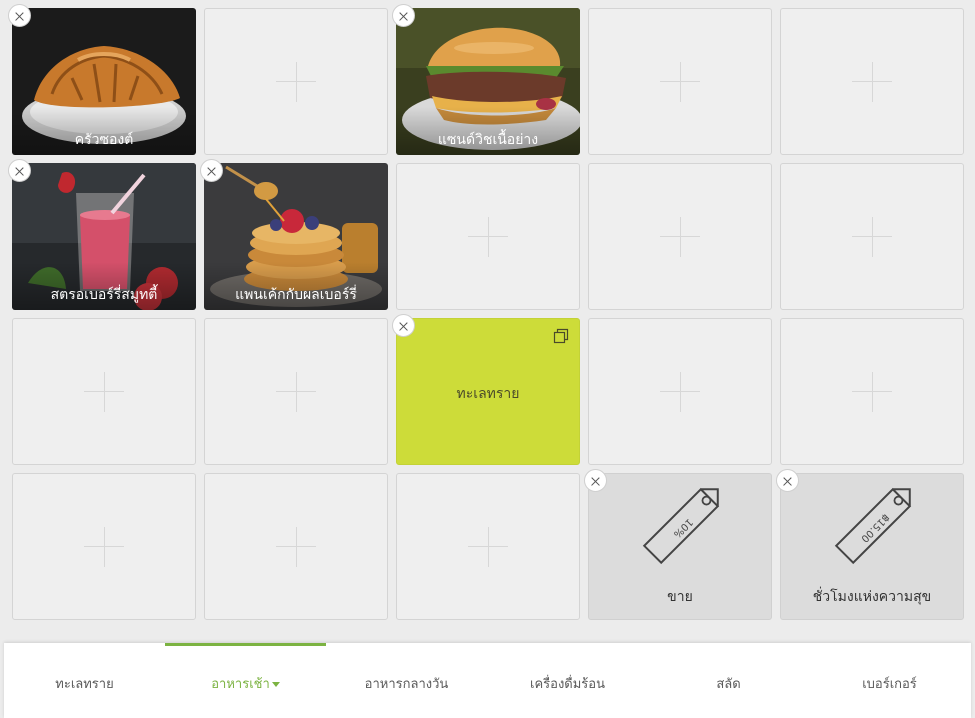 The height and width of the screenshot is (718, 975). I want to click on tab-burger: เบอร์เกอร์, so click(889, 680).